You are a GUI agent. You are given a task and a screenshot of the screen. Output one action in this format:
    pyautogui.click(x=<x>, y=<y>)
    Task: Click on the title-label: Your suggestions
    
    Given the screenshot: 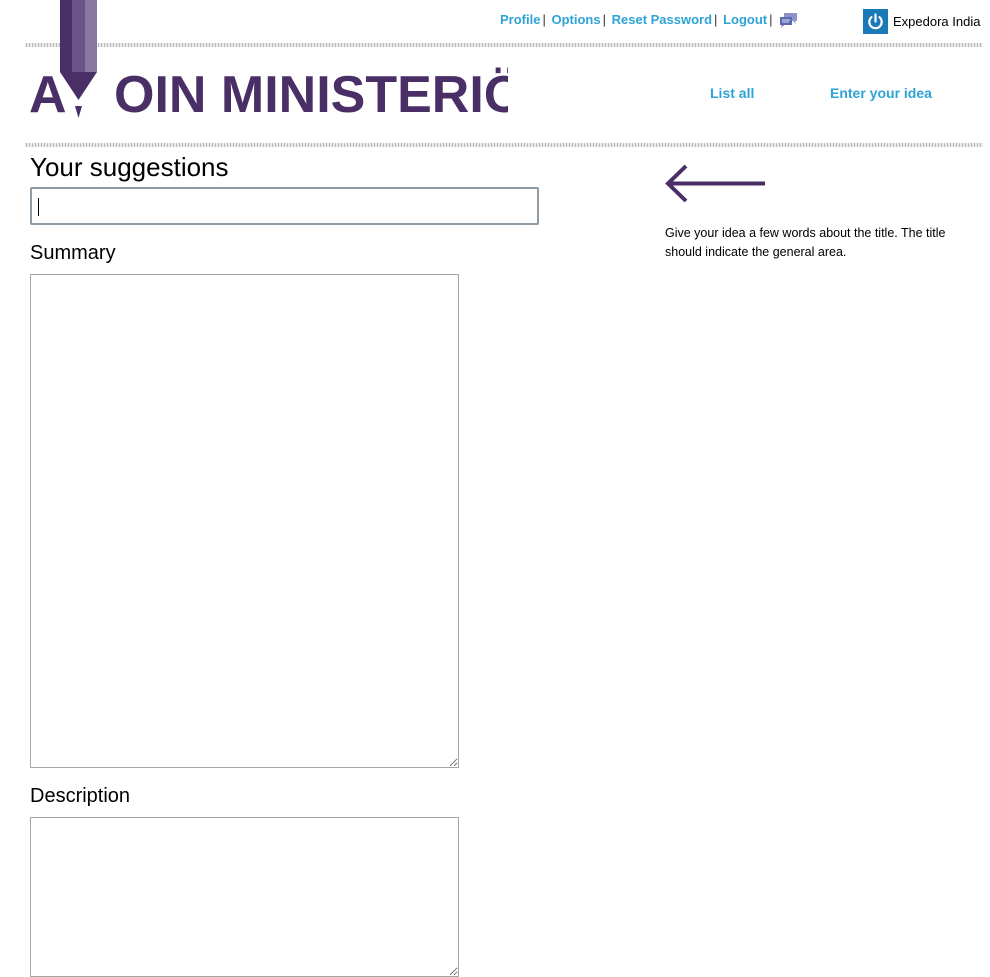 What is the action you would take?
    pyautogui.click(x=129, y=167)
    